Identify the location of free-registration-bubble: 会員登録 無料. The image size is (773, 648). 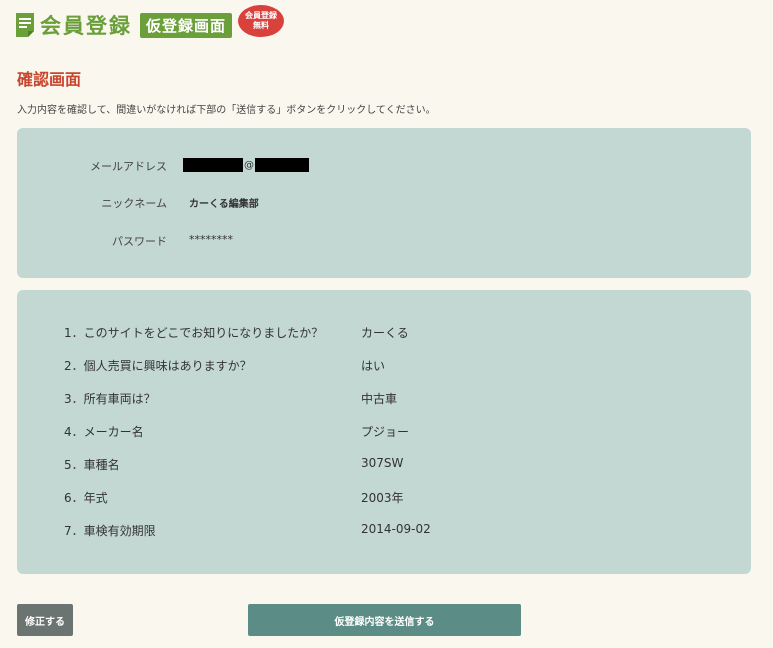
(261, 21).